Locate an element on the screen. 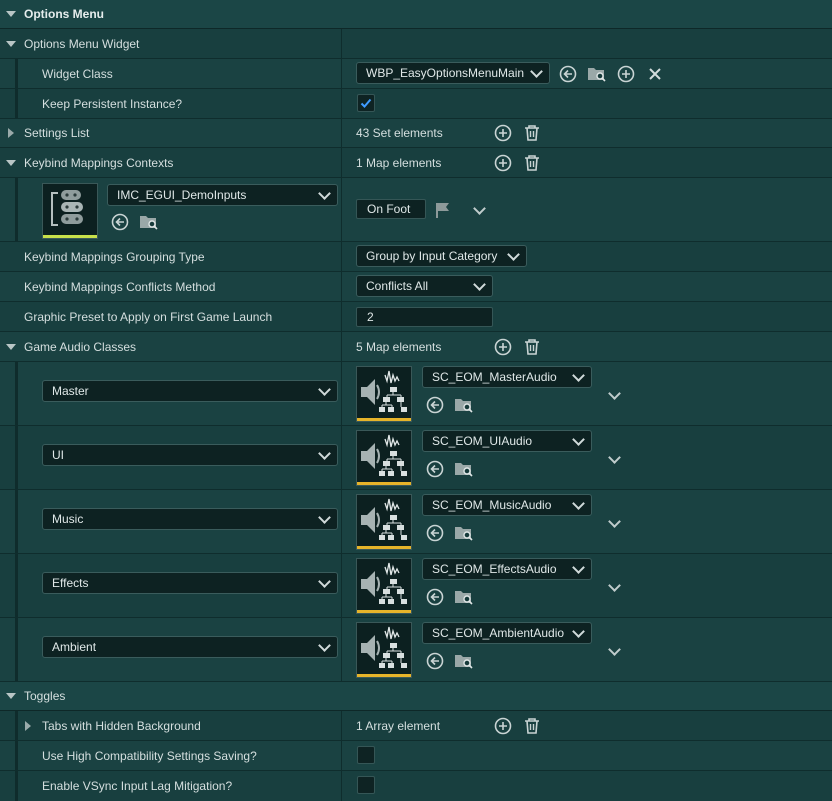  row-label-cell: UI is located at coordinates (171, 457).